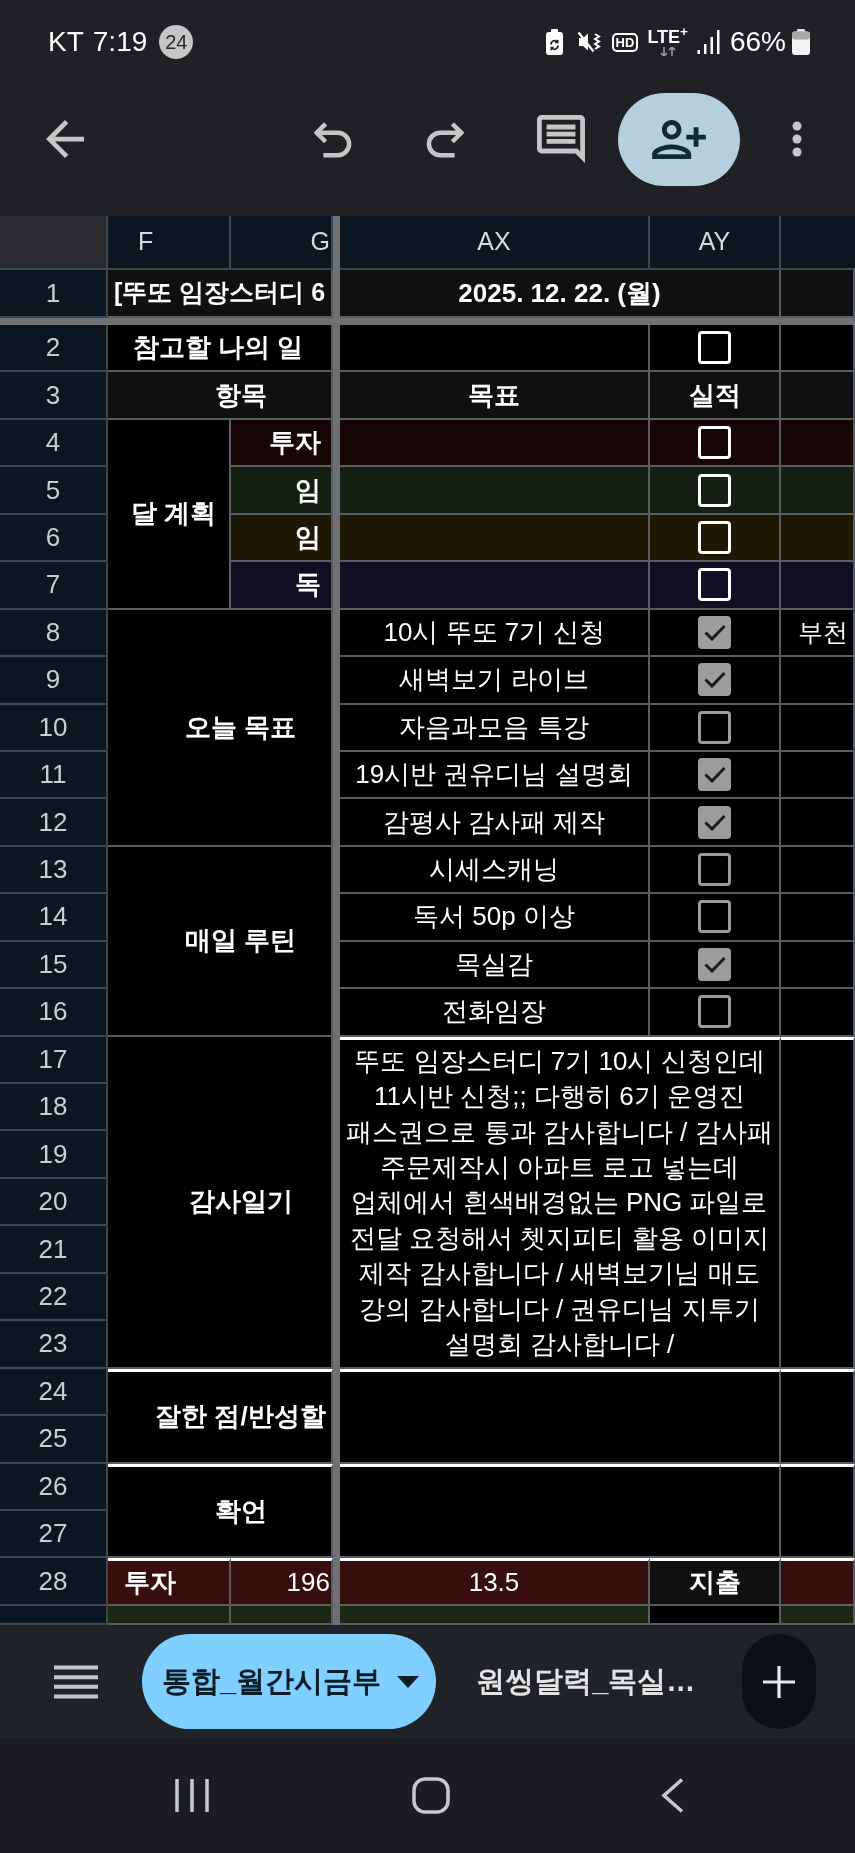  What do you see at coordinates (282, 243) in the screenshot?
I see `column-header: G` at bounding box center [282, 243].